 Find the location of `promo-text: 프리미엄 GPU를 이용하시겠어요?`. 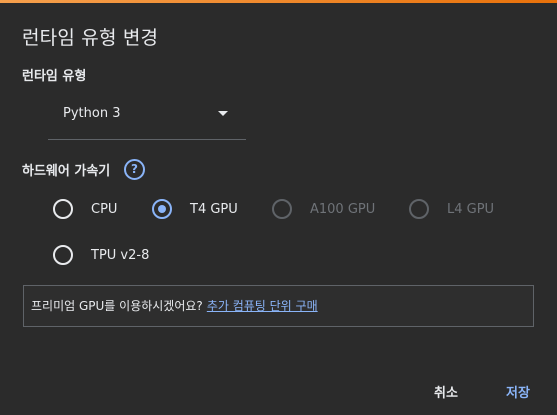

promo-text: 프리미엄 GPU를 이용하시겠어요? is located at coordinates (117, 306).